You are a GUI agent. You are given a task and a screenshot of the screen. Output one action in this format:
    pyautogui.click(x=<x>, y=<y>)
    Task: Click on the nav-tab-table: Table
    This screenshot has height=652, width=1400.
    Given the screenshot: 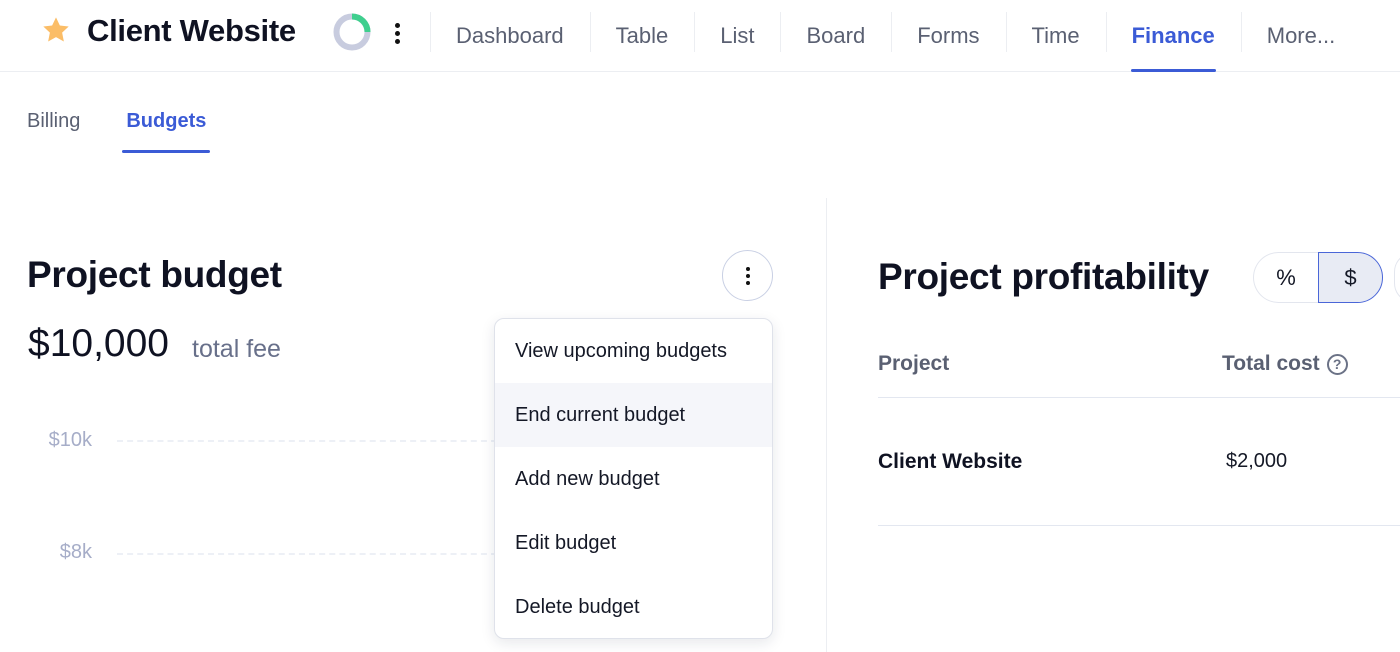 What is the action you would take?
    pyautogui.click(x=642, y=36)
    